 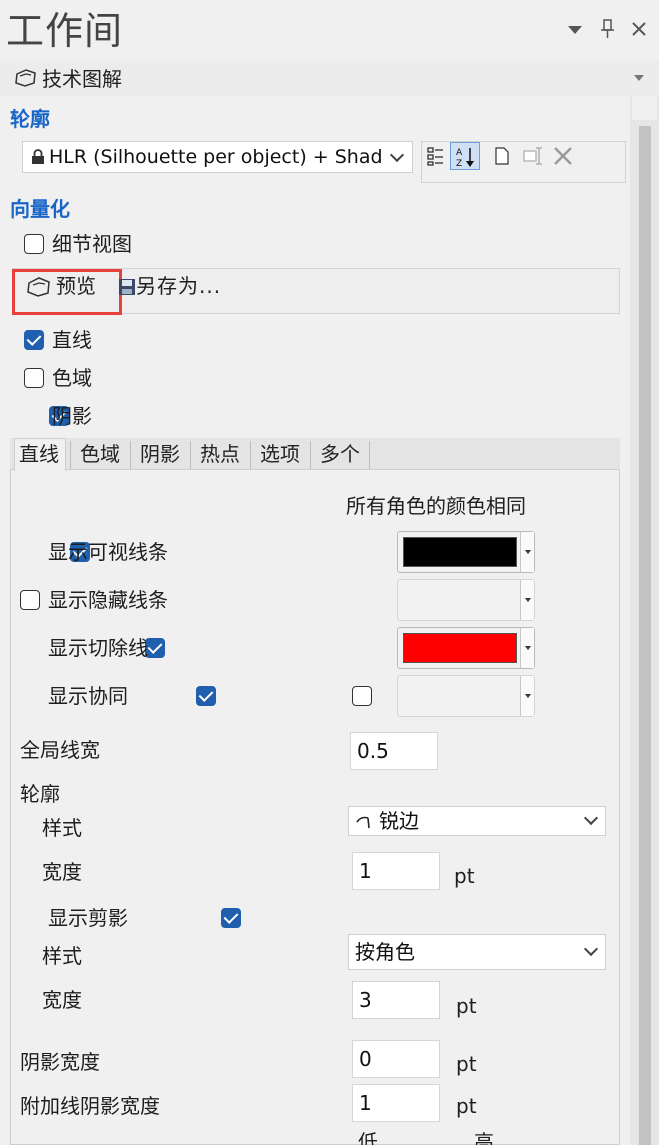 I want to click on regions-checkbox, so click(x=34, y=378).